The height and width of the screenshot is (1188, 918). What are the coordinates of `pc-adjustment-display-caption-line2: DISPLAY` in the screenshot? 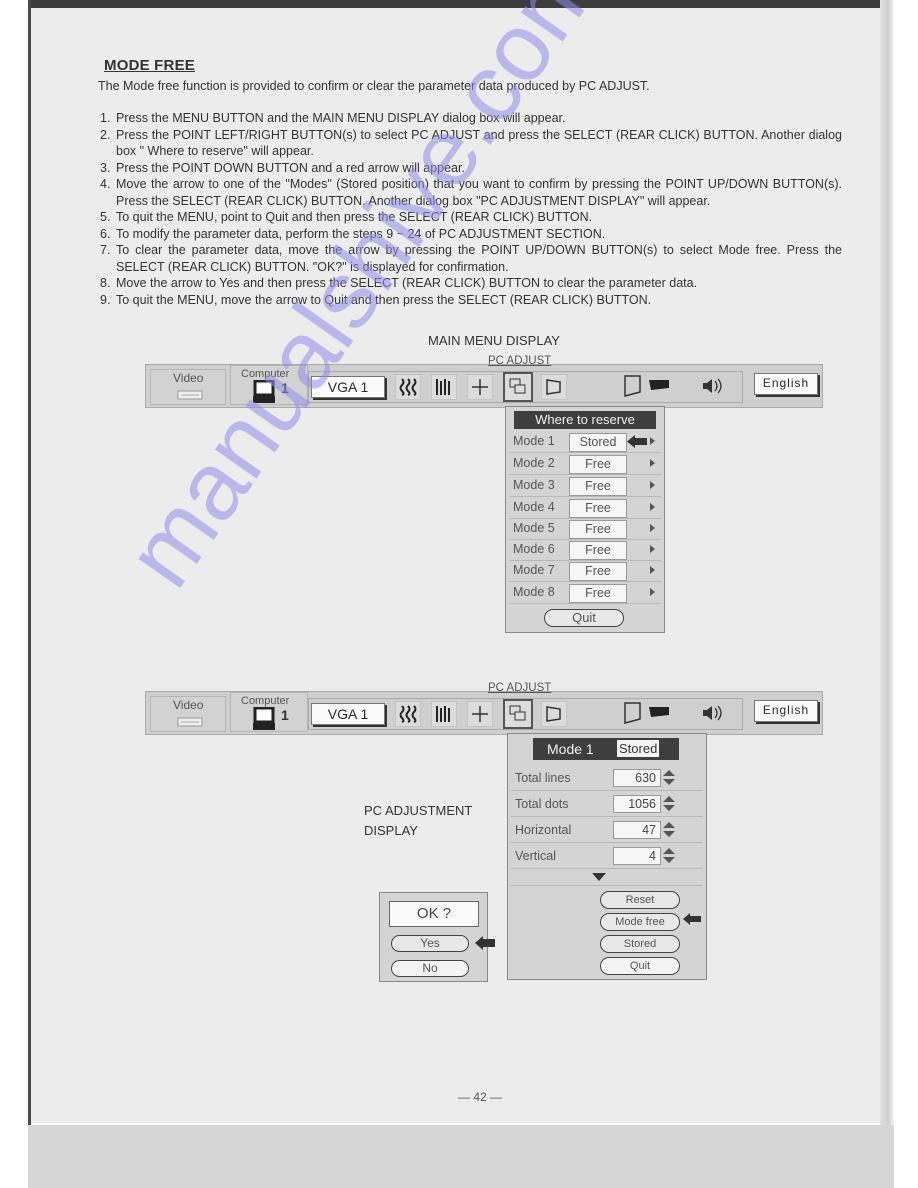 It's located at (391, 830).